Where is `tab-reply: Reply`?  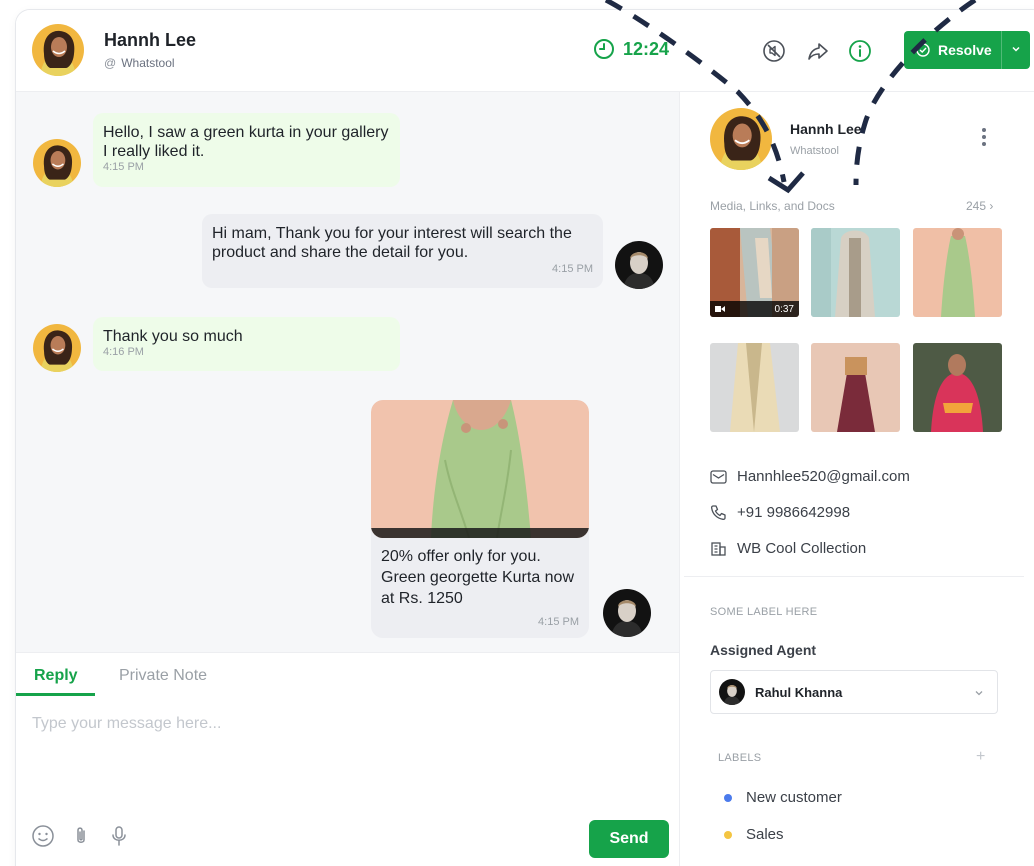 tab-reply: Reply is located at coordinates (56, 676).